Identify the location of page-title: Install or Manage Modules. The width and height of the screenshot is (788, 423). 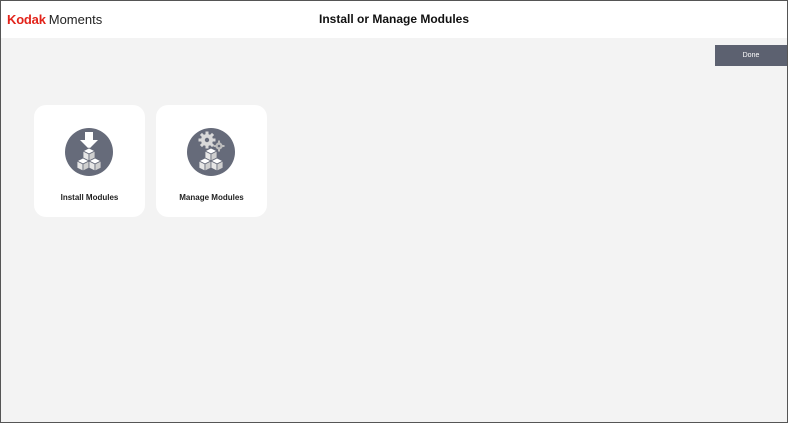
(394, 19).